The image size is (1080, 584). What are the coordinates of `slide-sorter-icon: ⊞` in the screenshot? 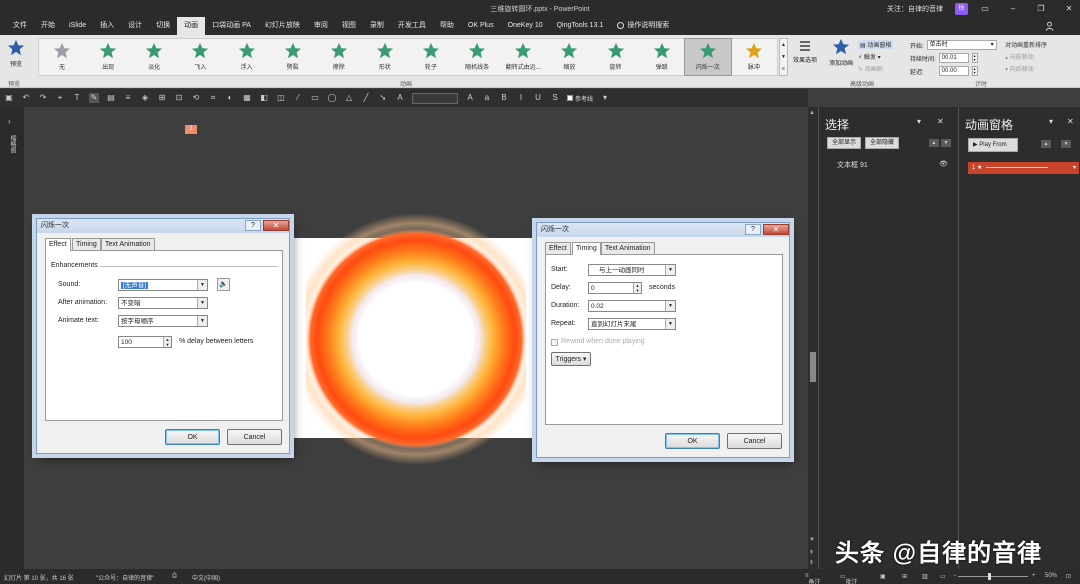 It's located at (904, 576).